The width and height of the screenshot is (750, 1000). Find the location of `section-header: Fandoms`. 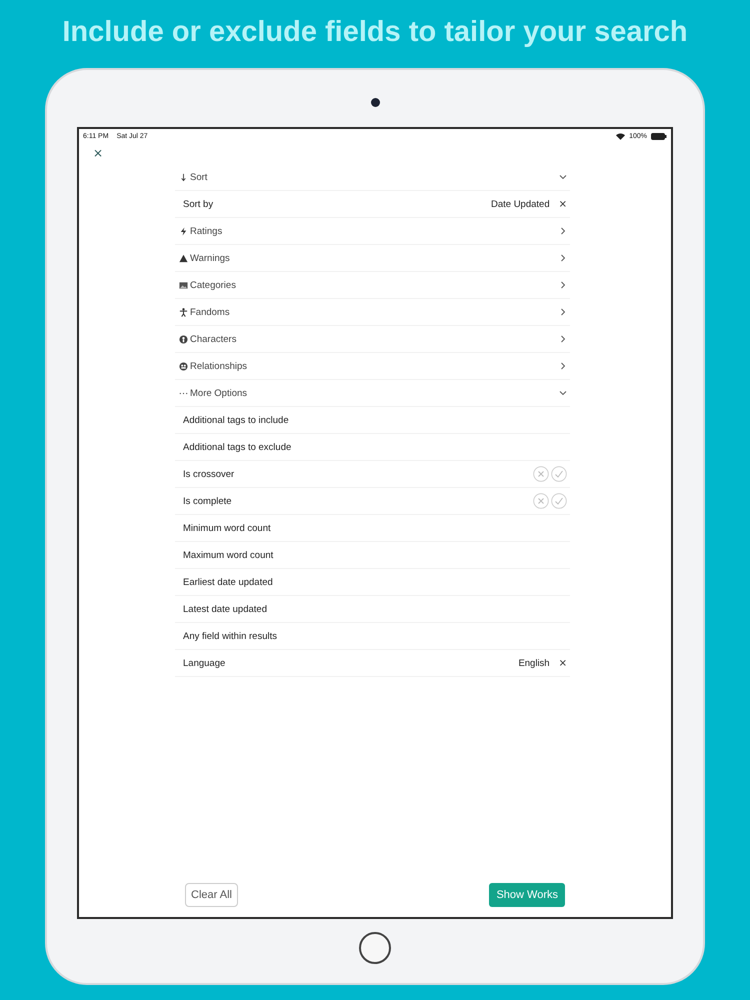

section-header: Fandoms is located at coordinates (210, 312).